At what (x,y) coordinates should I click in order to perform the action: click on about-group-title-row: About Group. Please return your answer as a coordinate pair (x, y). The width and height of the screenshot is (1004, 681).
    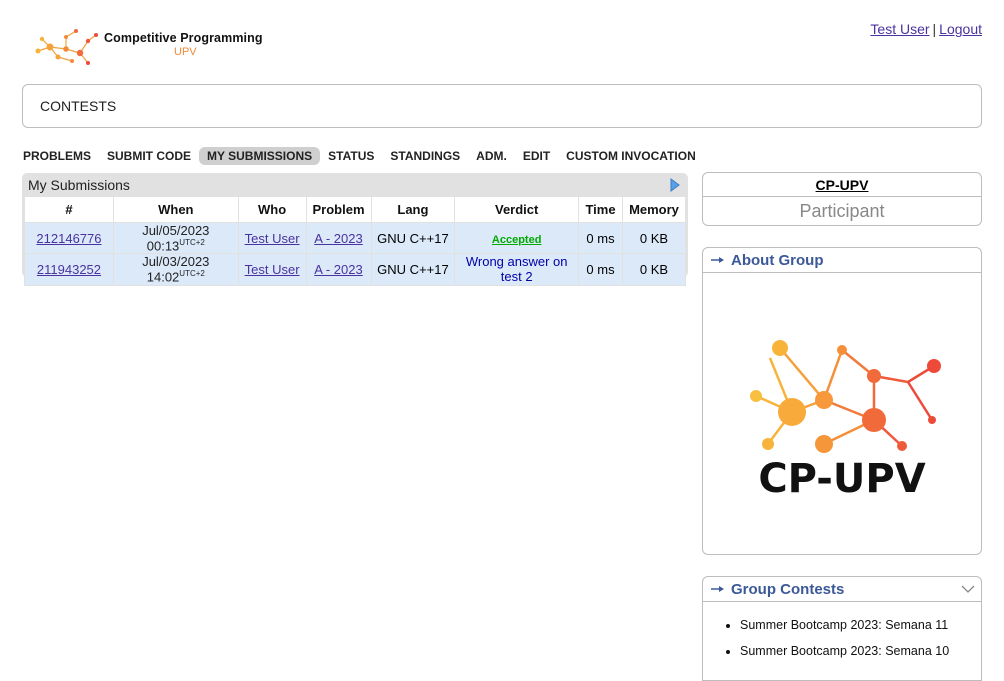
    Looking at the image, I should click on (842, 260).